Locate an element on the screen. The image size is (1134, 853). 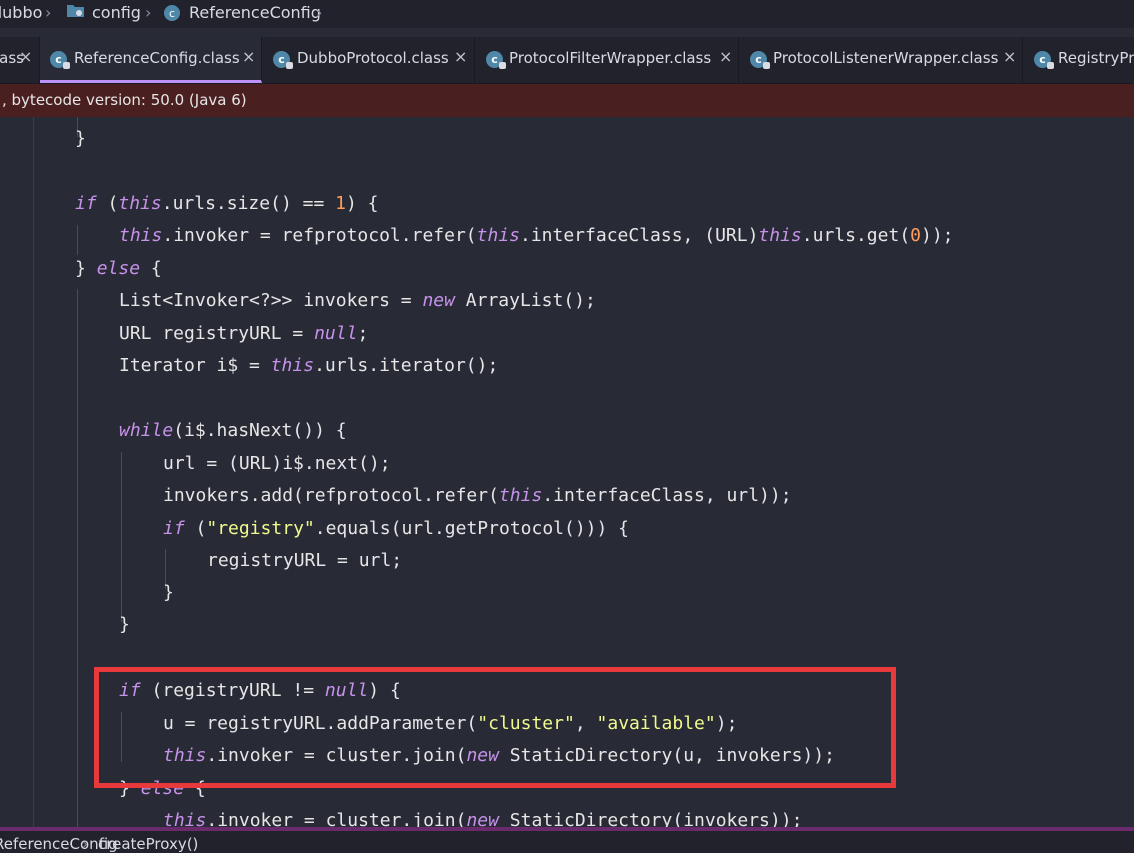
highlight-annotation-box is located at coordinates (495, 727).